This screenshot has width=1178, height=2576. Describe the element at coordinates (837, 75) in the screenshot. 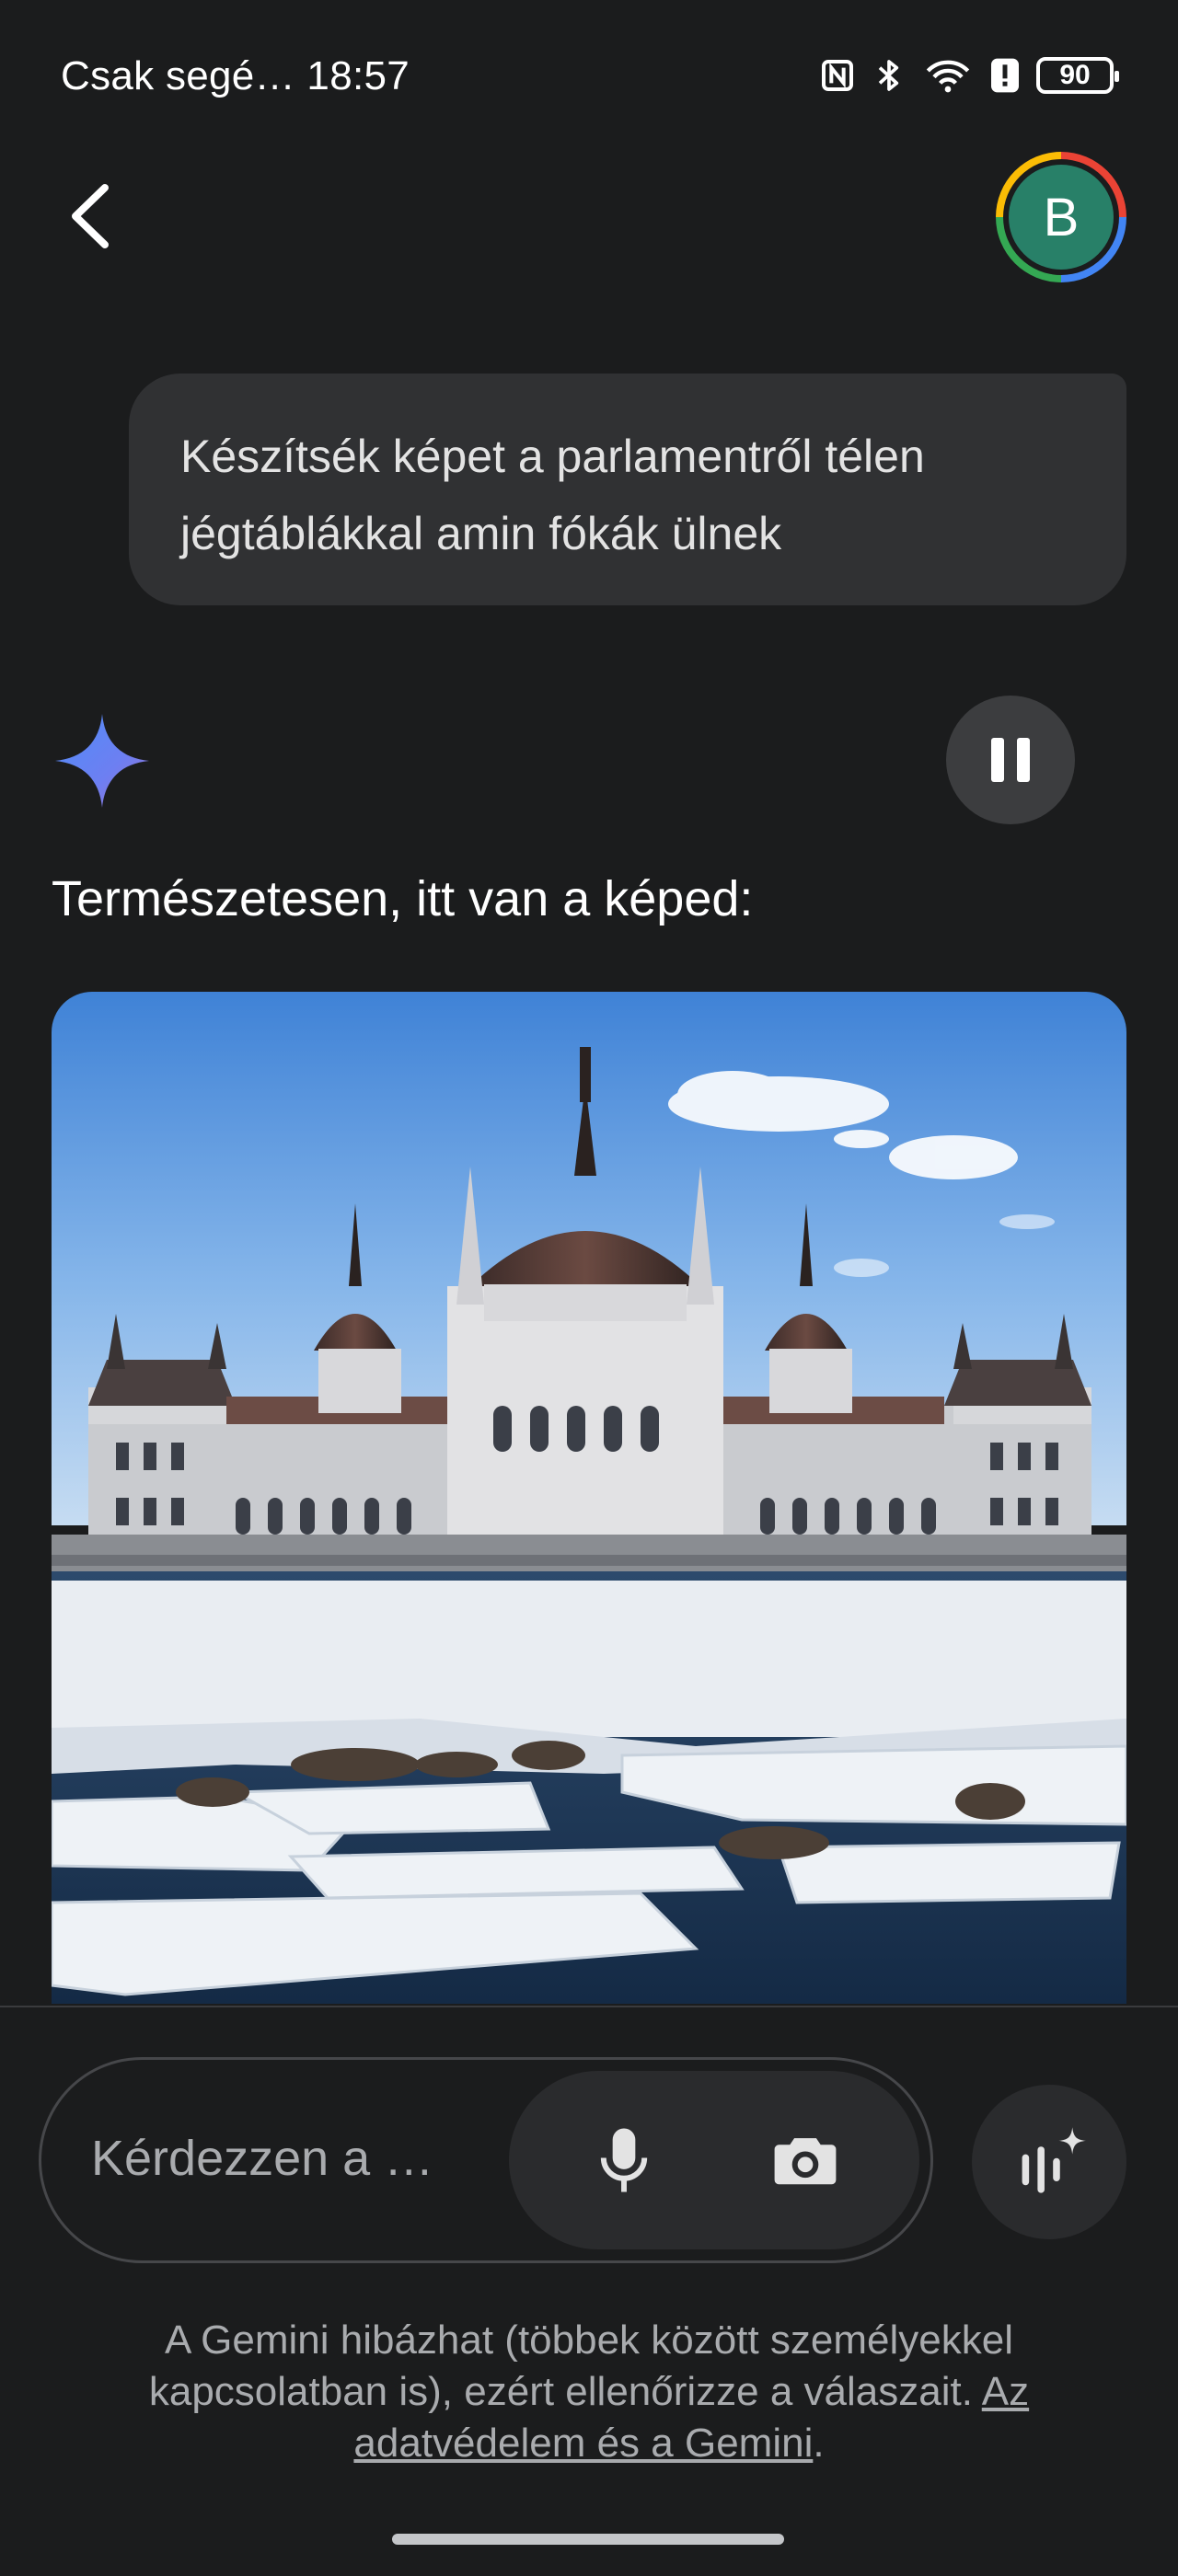

I see `nfc-icon` at that location.